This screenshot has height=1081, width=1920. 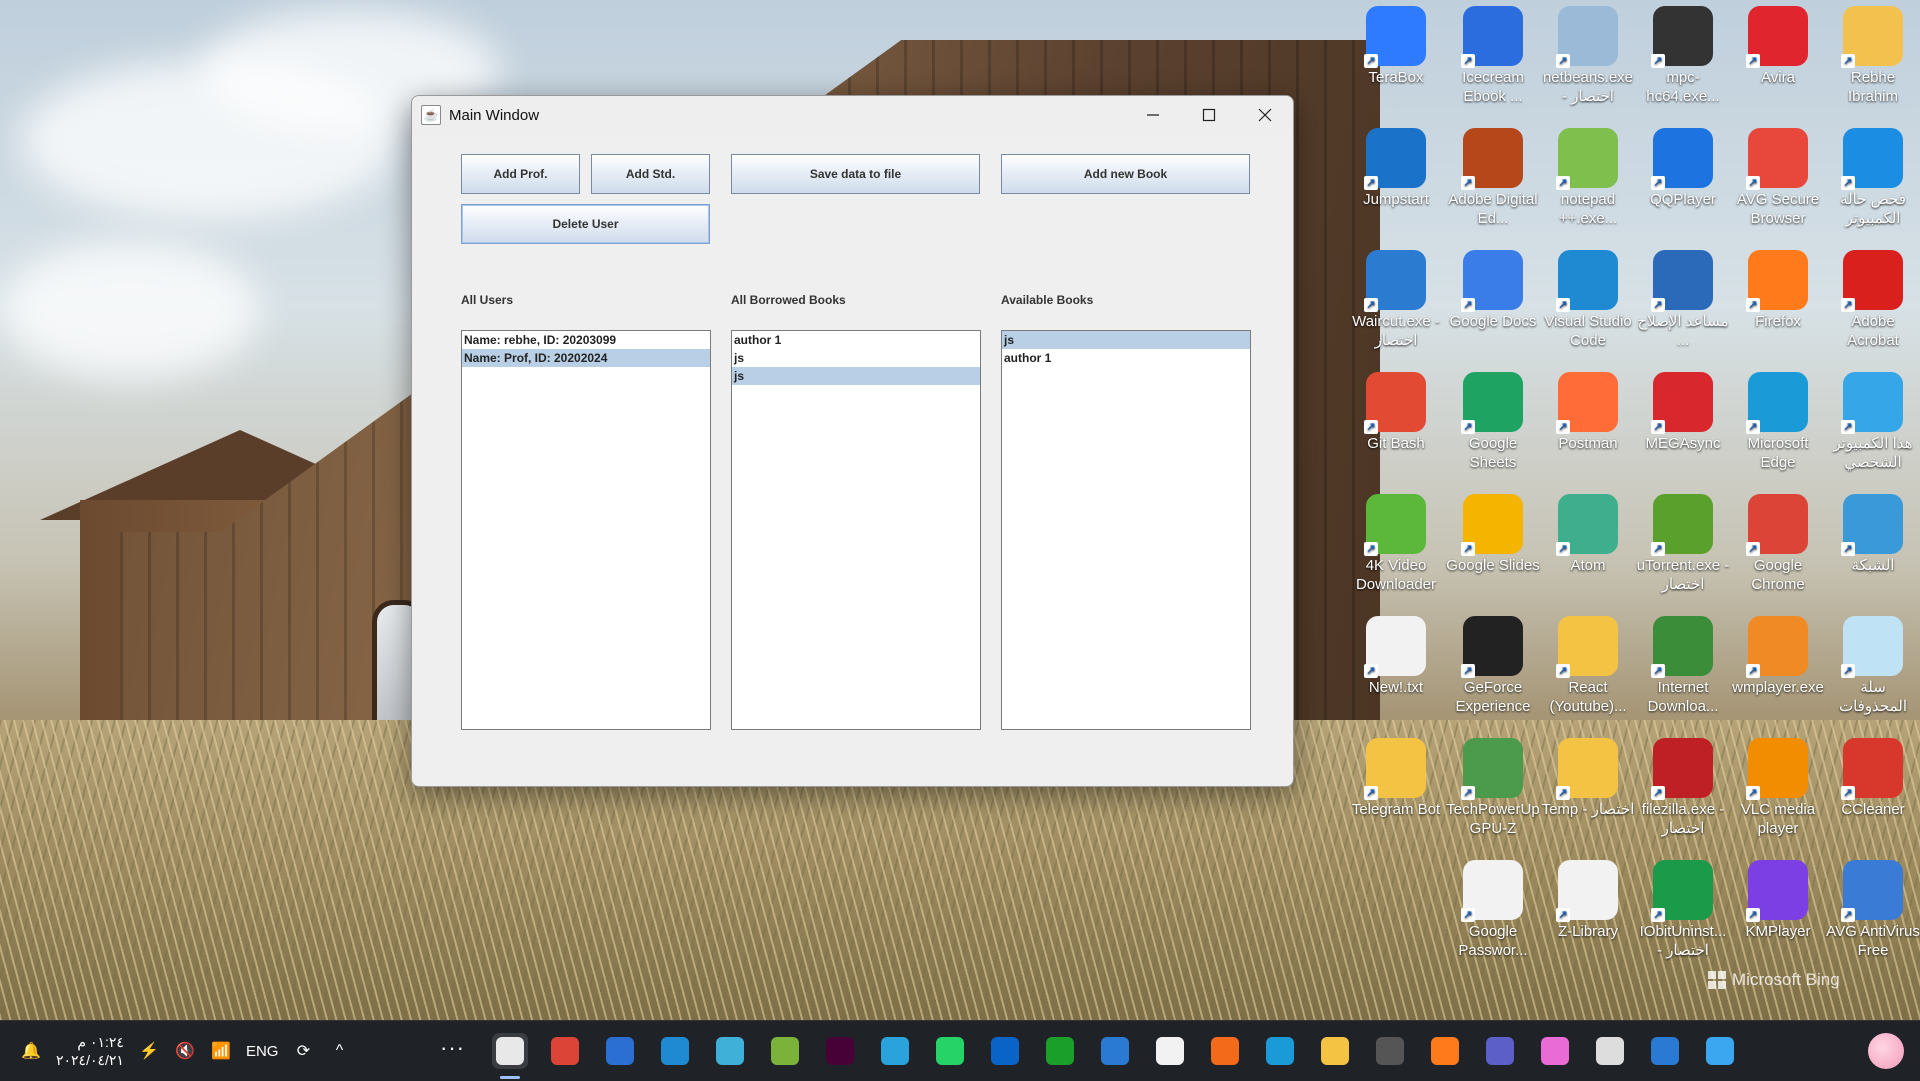 What do you see at coordinates (1115, 1051) in the screenshot?
I see `mail-icon` at bounding box center [1115, 1051].